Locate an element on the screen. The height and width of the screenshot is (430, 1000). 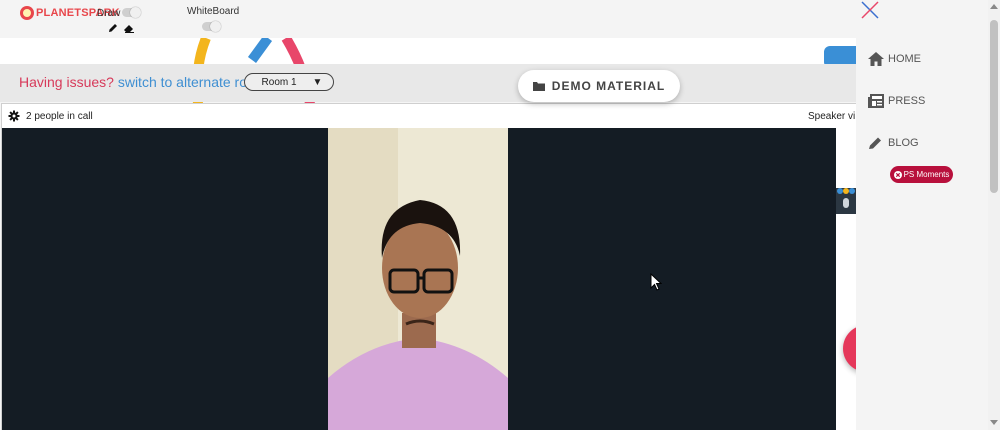
scroll-down-arrow-icon is located at coordinates (994, 422).